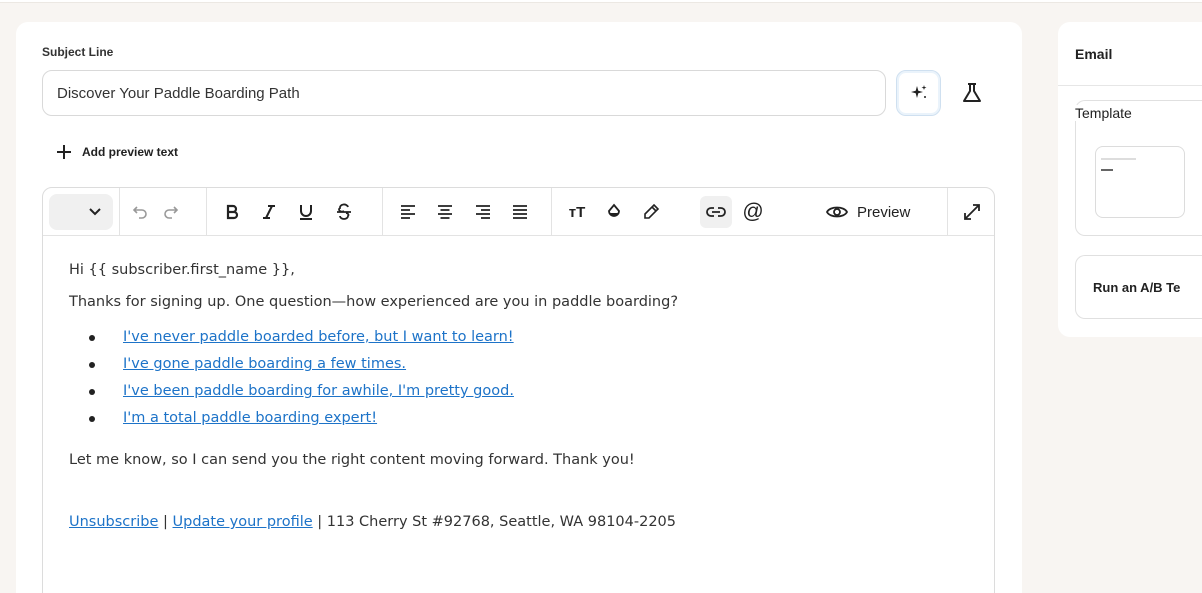 The image size is (1202, 593). I want to click on italic-button, so click(269, 212).